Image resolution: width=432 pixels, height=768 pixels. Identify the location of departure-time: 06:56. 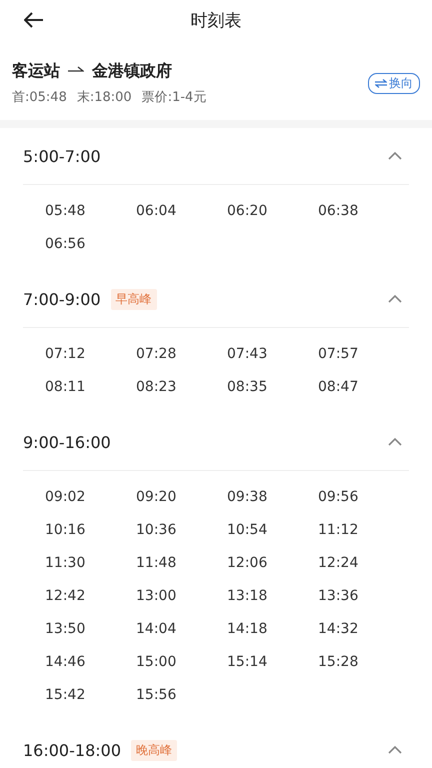
(65, 244).